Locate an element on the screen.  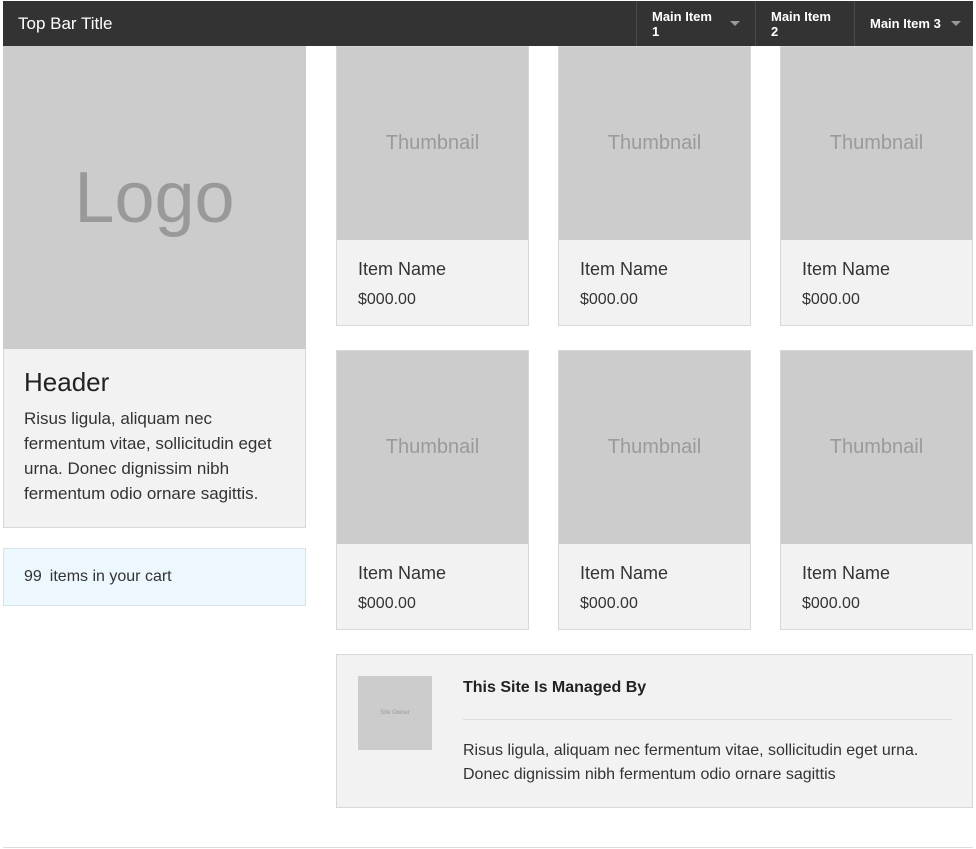
nav-item-main-item-1: Main Item 1 is located at coordinates (695, 23).